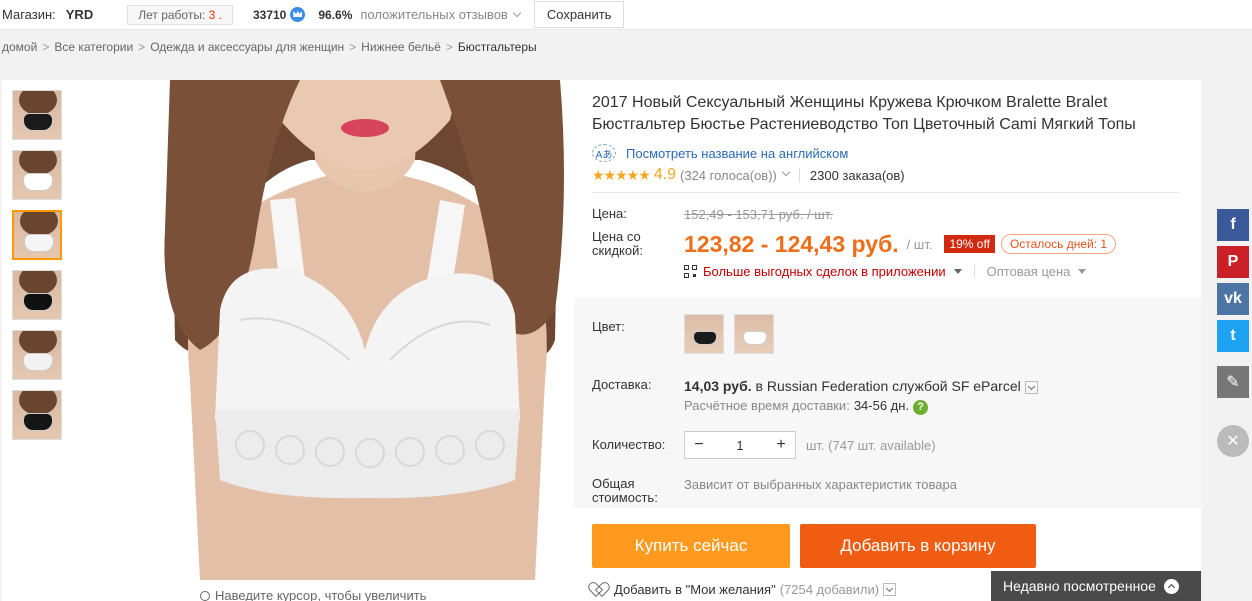  What do you see at coordinates (19, 47) in the screenshot?
I see `breadcrumb-item: домой` at bounding box center [19, 47].